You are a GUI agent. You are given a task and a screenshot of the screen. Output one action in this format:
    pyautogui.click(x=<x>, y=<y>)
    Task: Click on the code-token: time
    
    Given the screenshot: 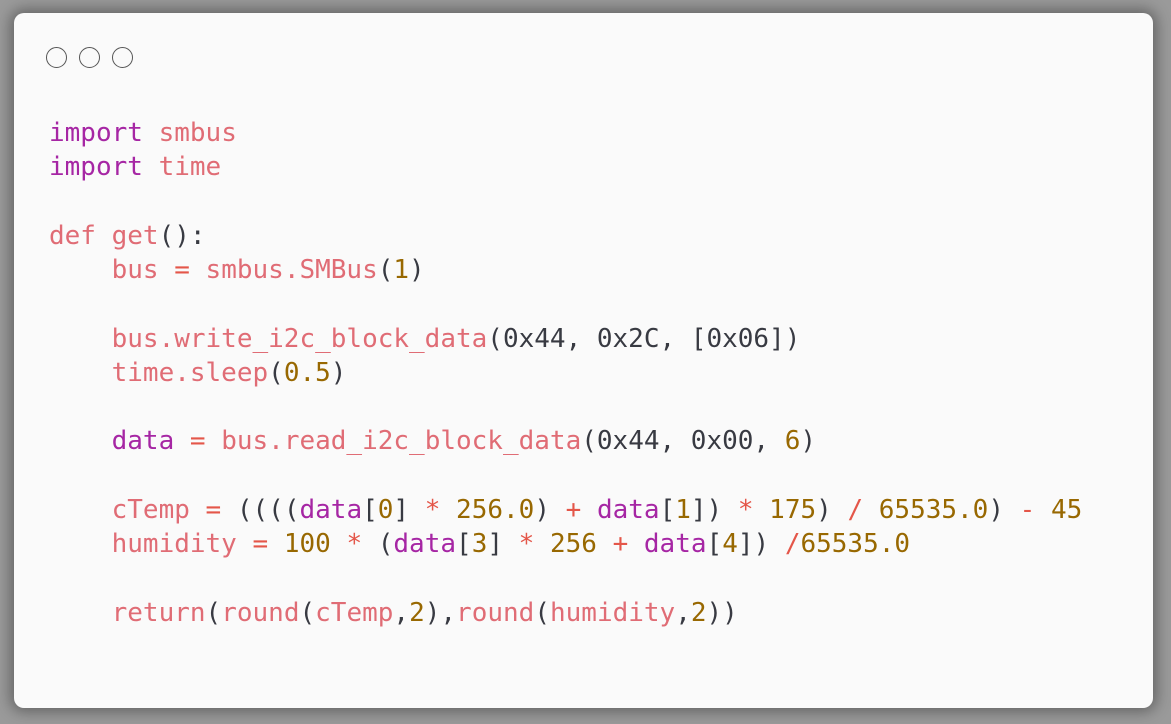 What is the action you would take?
    pyautogui.click(x=190, y=167)
    